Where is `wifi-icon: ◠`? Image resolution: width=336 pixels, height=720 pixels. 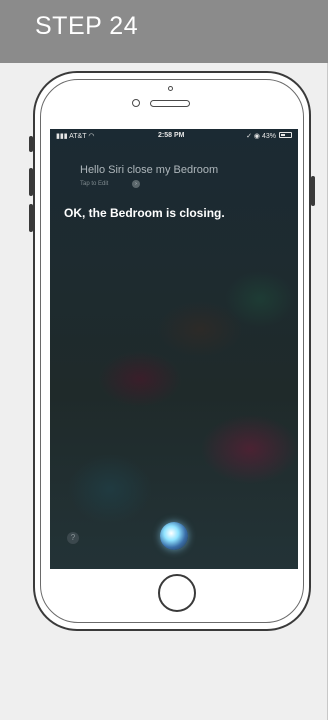
wifi-icon: ◠ is located at coordinates (91, 136).